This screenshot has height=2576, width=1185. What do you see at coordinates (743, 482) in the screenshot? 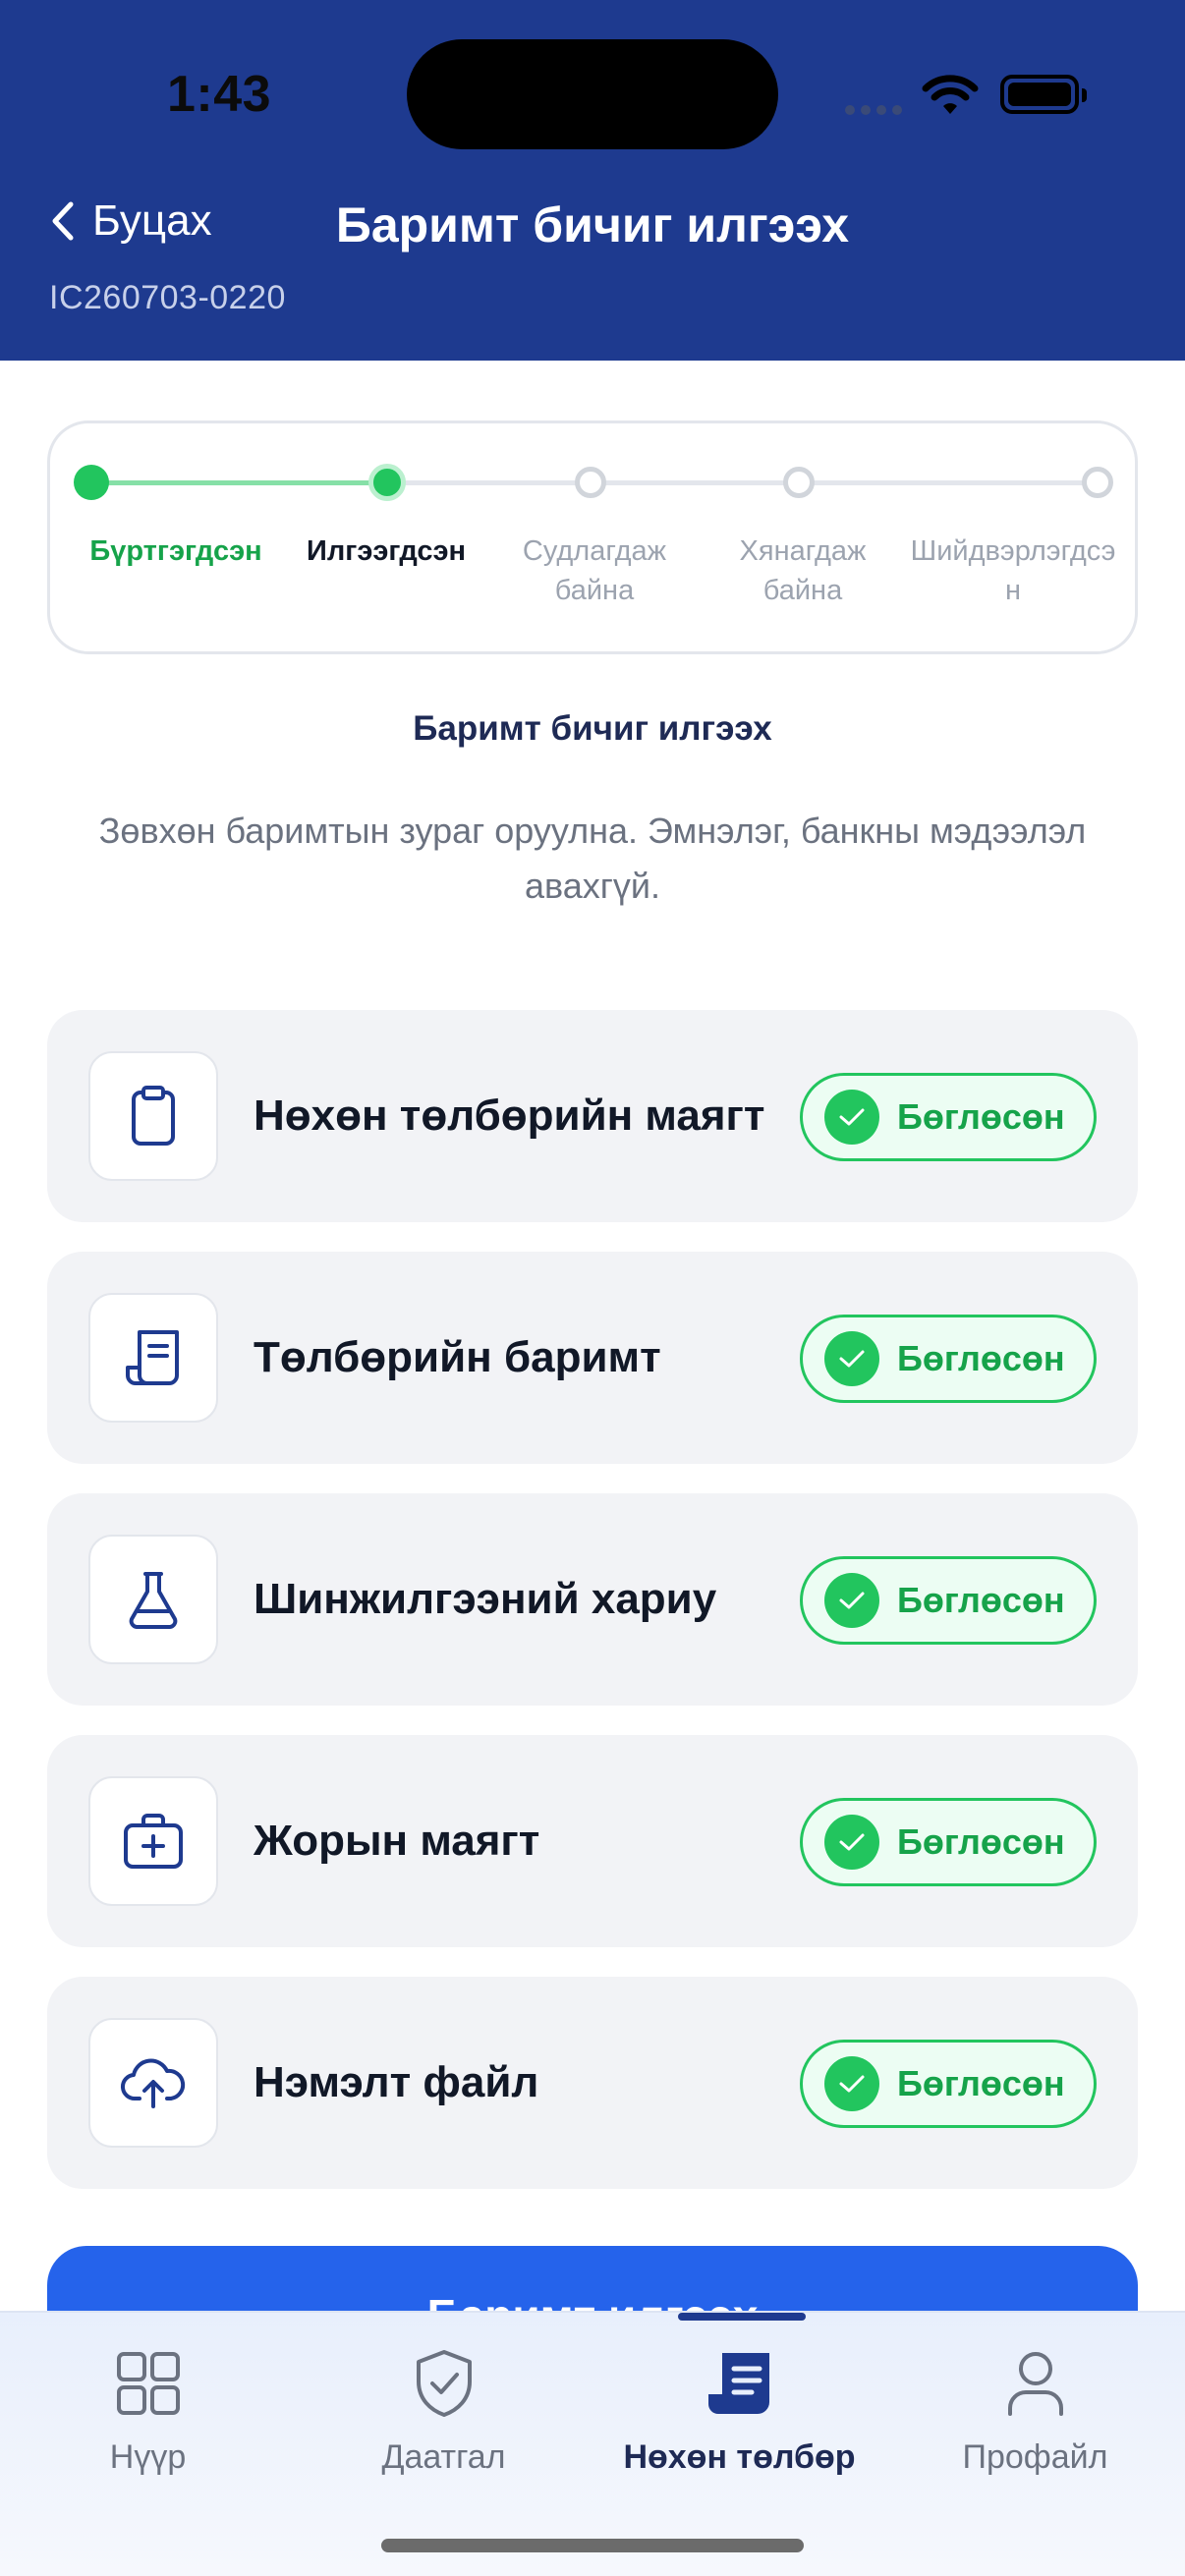
I see `stepper-track-pending` at bounding box center [743, 482].